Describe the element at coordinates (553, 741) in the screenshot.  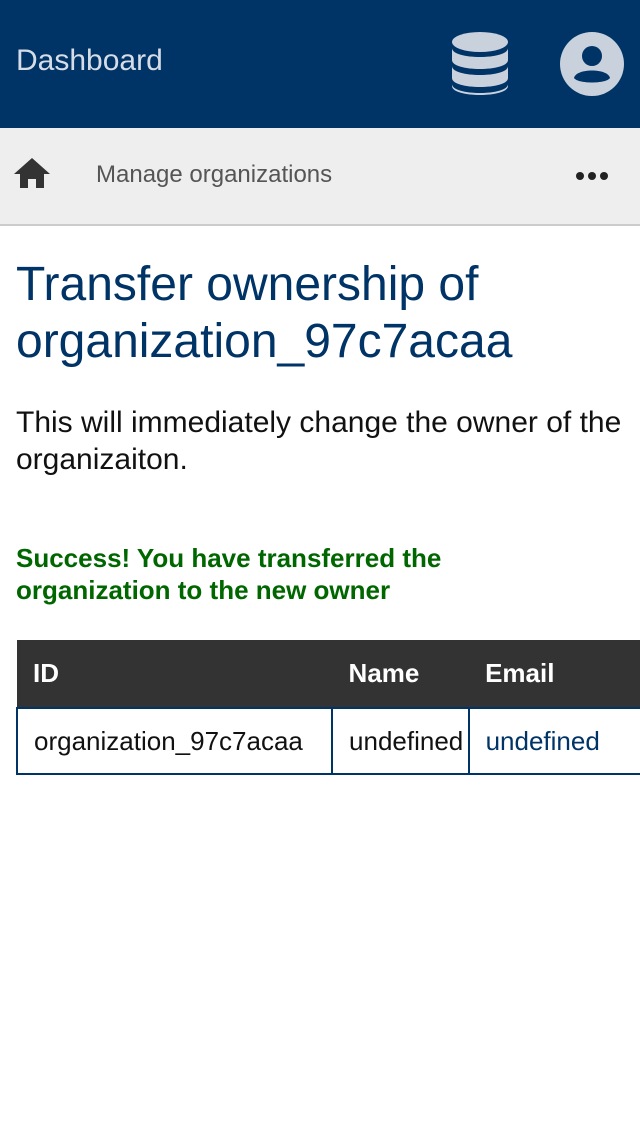
I see `cell-email-link: undefined` at that location.